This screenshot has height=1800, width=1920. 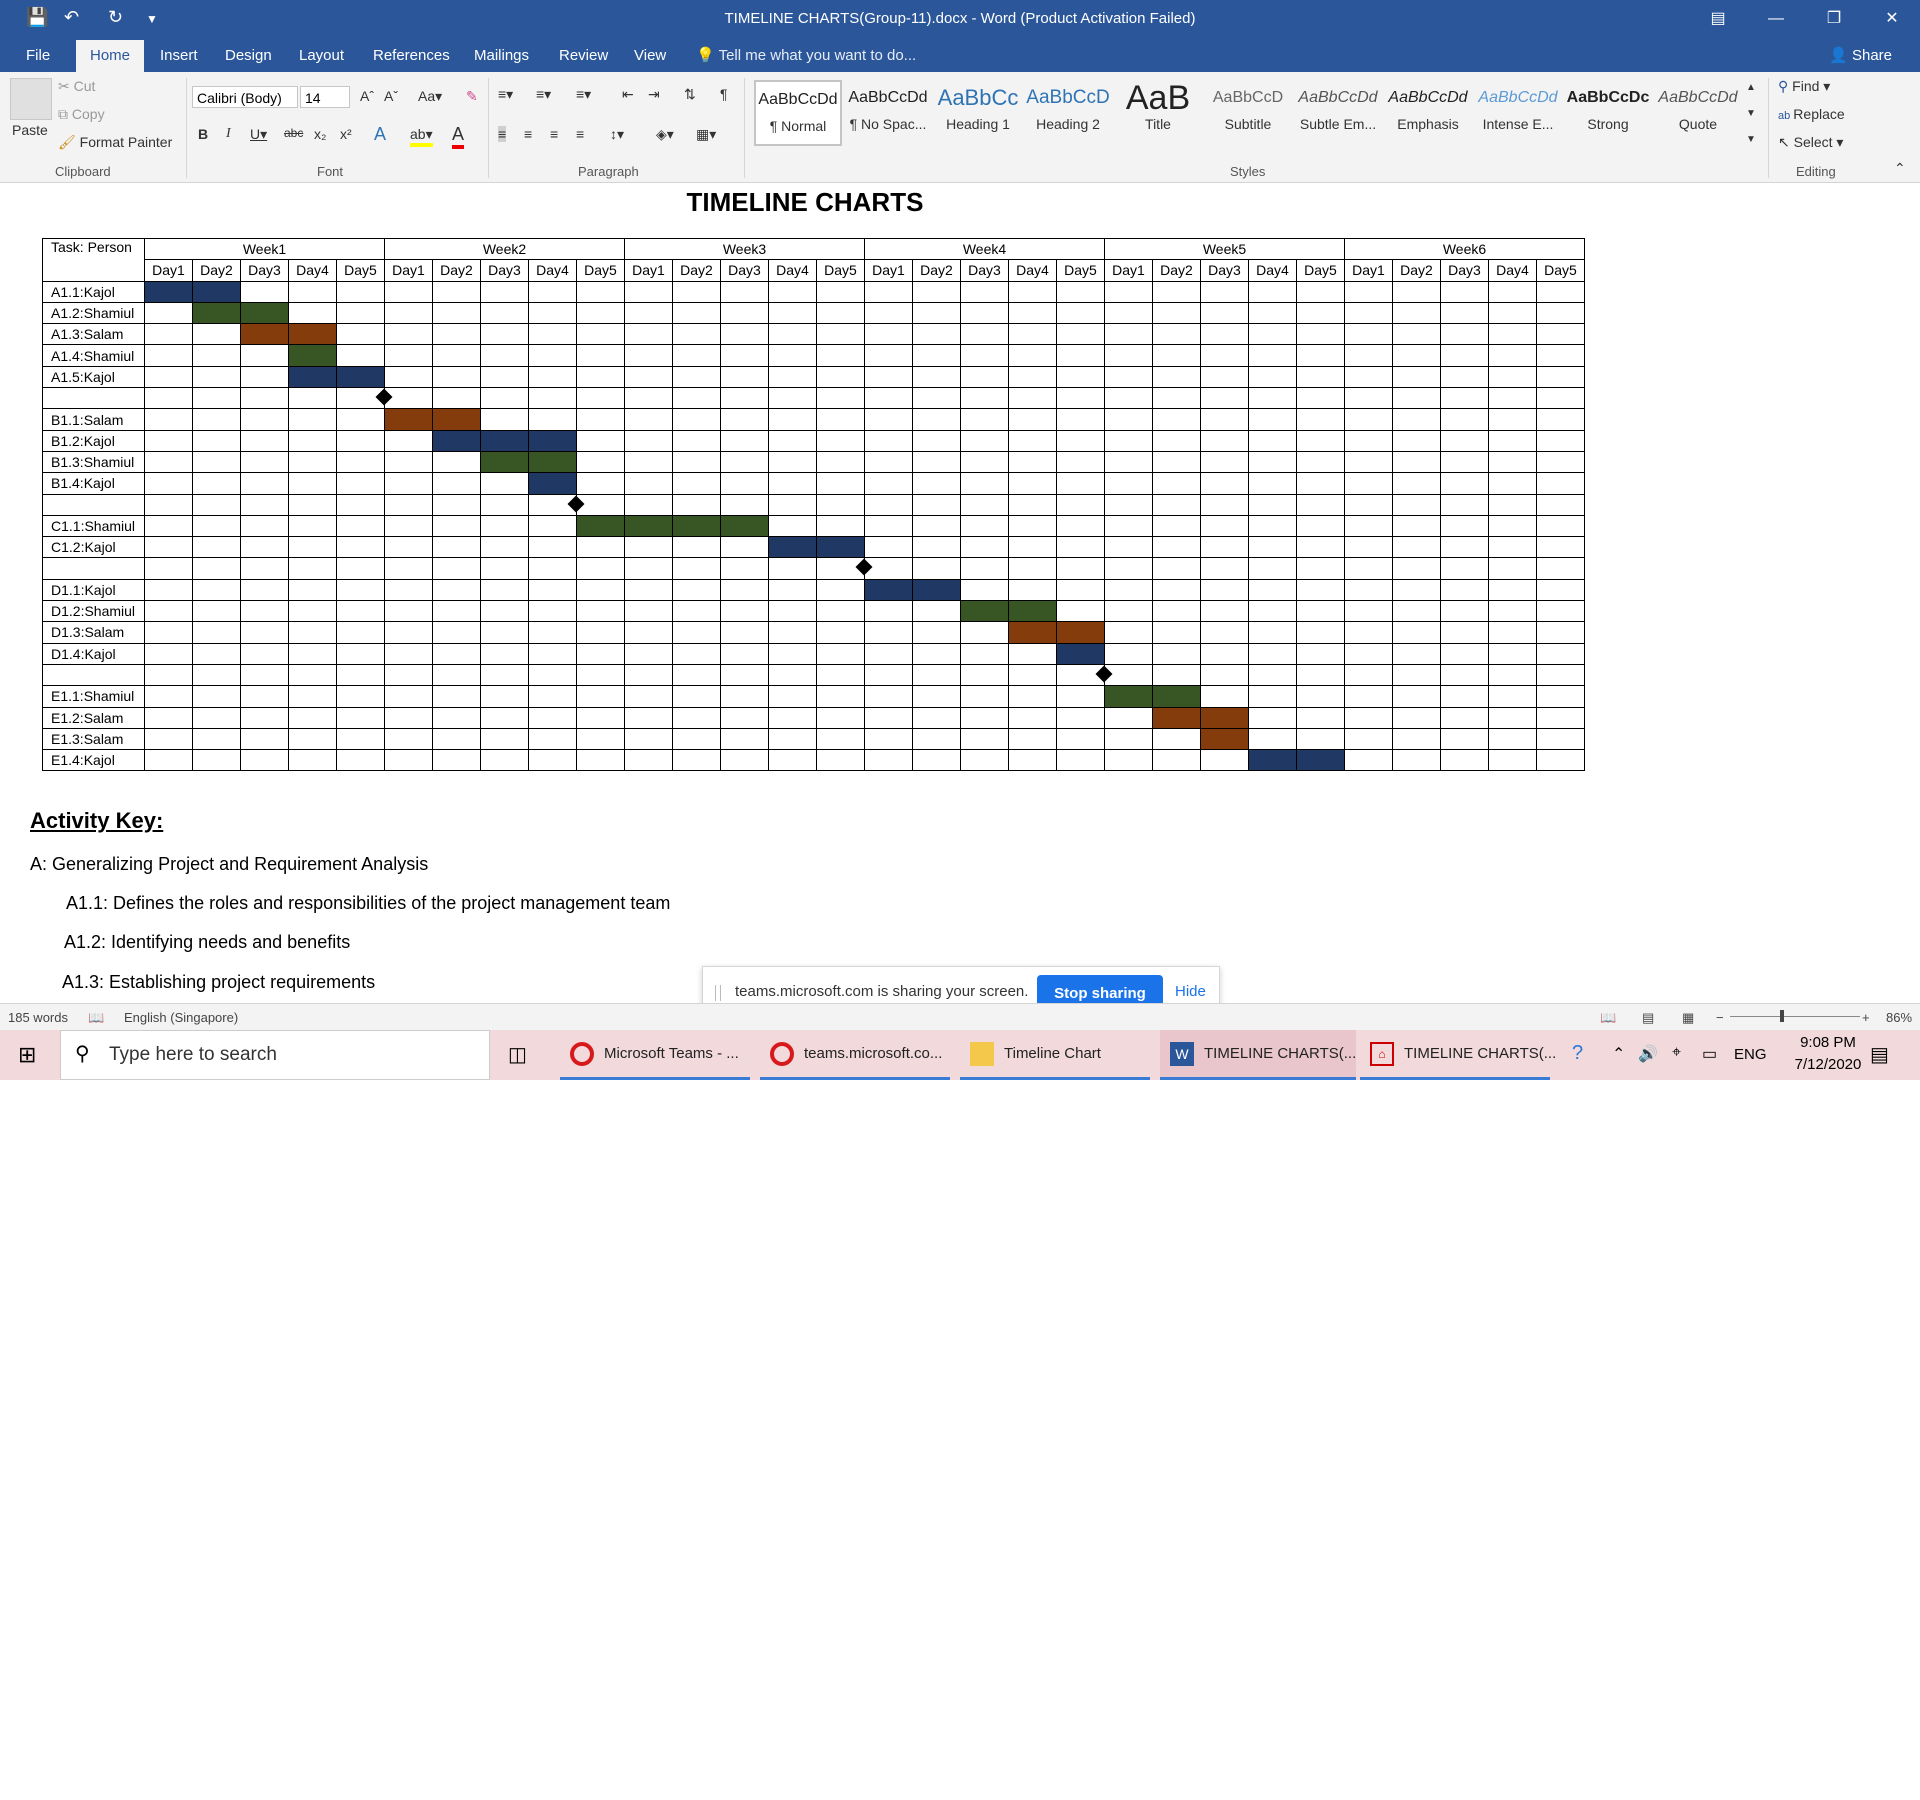 What do you see at coordinates (1676, 1053) in the screenshot?
I see `wifi-icon: ⌖` at bounding box center [1676, 1053].